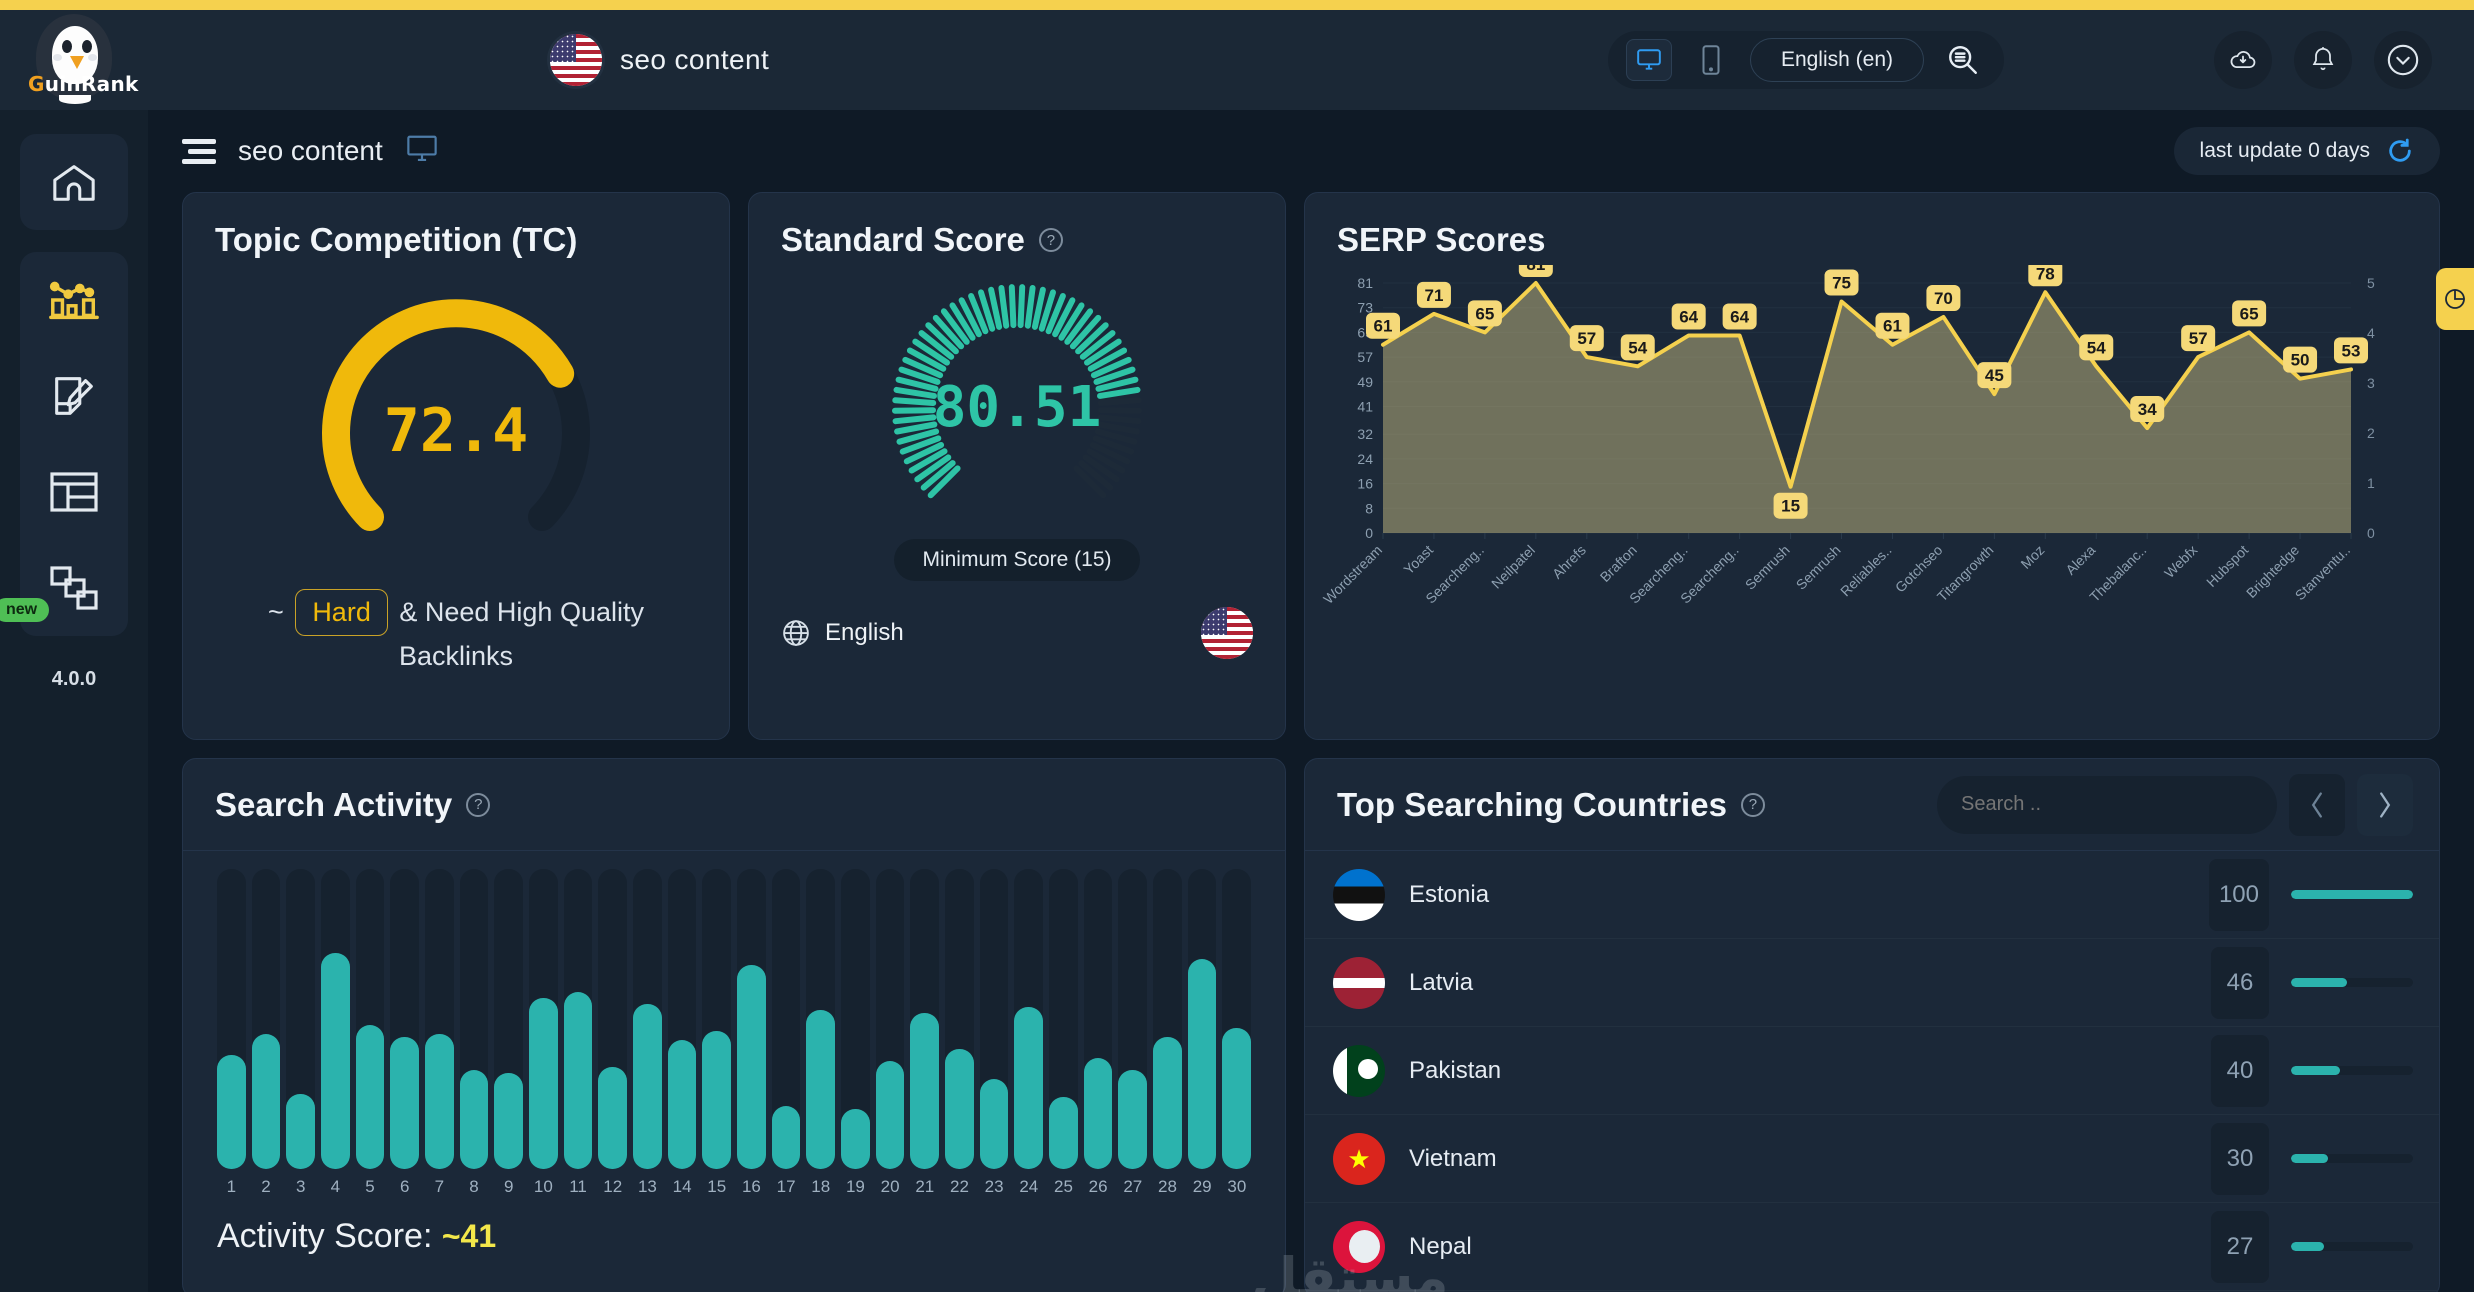  What do you see at coordinates (74, 492) in the screenshot?
I see `sidebar-item-tables` at bounding box center [74, 492].